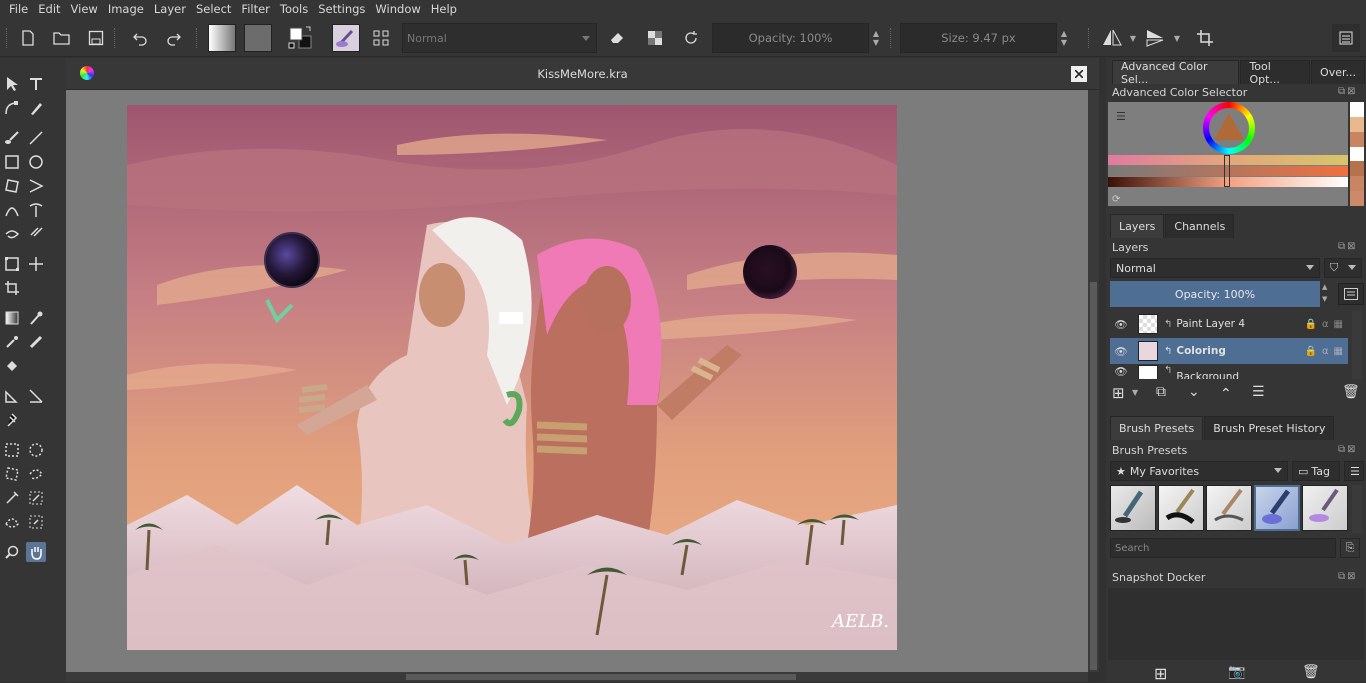 This screenshot has width=1366, height=683. I want to click on color-triangle, so click(1229, 128).